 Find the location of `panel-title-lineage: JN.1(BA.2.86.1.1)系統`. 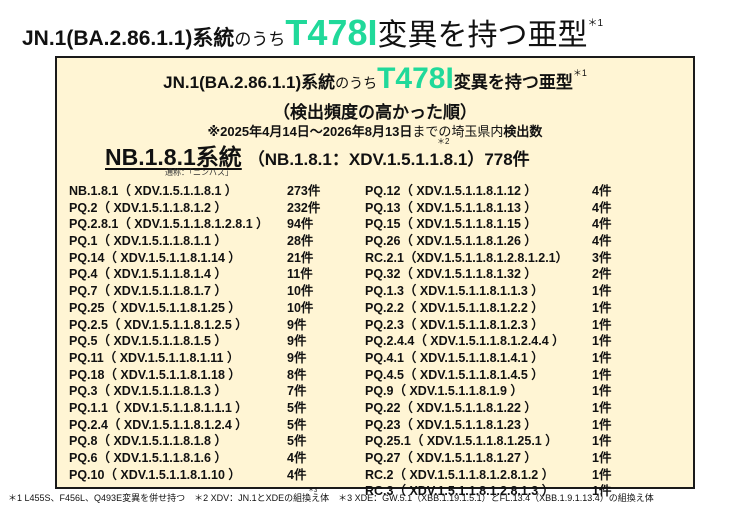

panel-title-lineage: JN.1(BA.2.86.1.1)系統 is located at coordinates (249, 82).